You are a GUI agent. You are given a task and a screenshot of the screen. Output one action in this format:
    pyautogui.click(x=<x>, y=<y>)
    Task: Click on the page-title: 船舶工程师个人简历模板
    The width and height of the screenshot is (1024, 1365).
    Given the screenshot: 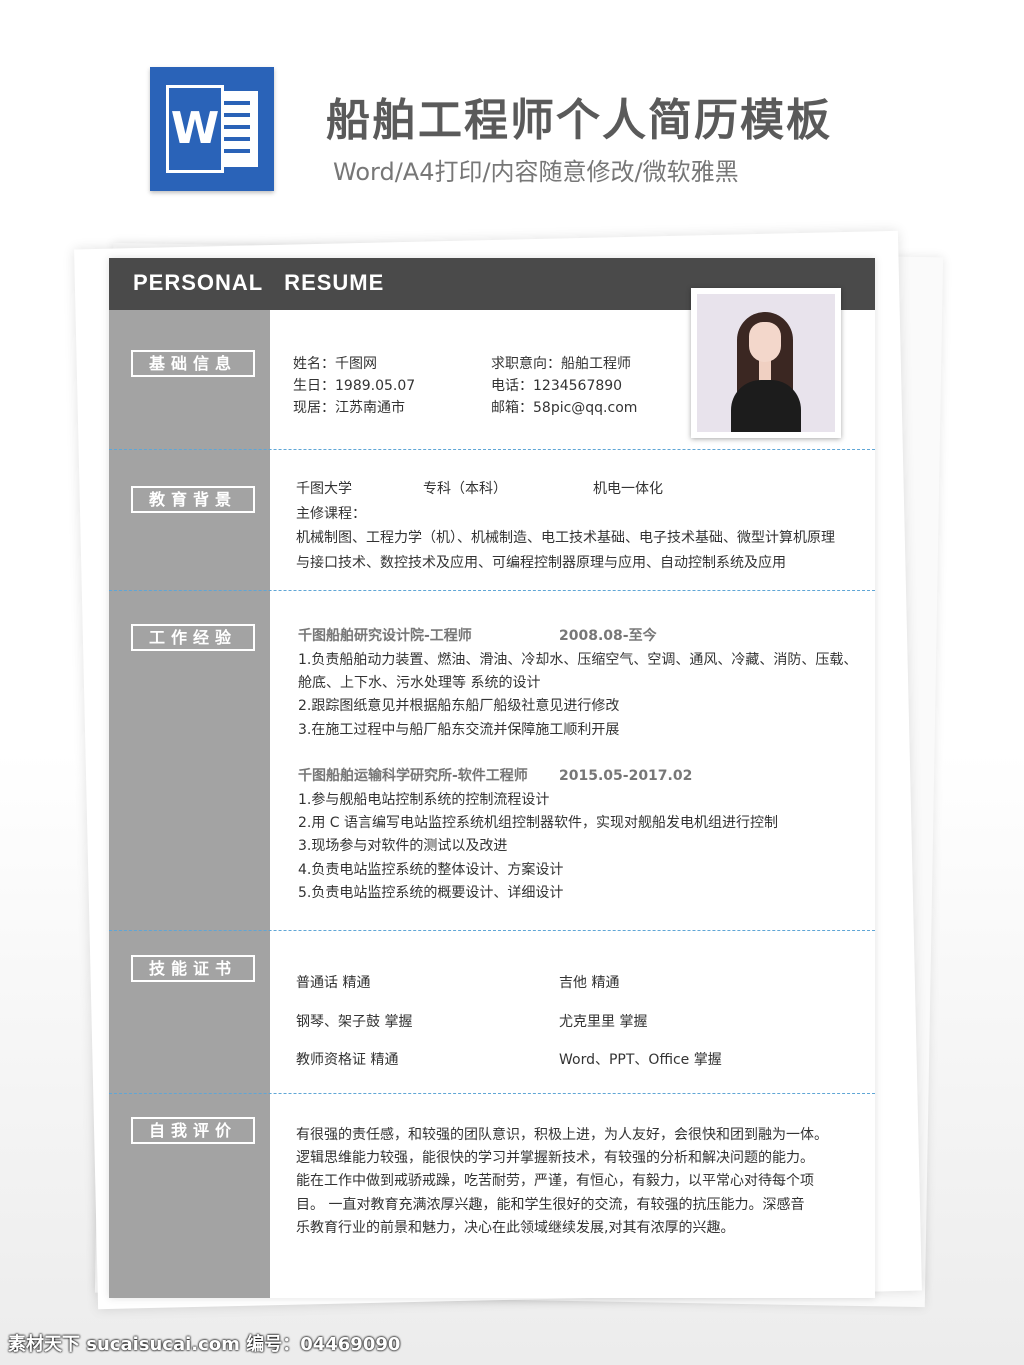 What is the action you would take?
    pyautogui.click(x=579, y=120)
    